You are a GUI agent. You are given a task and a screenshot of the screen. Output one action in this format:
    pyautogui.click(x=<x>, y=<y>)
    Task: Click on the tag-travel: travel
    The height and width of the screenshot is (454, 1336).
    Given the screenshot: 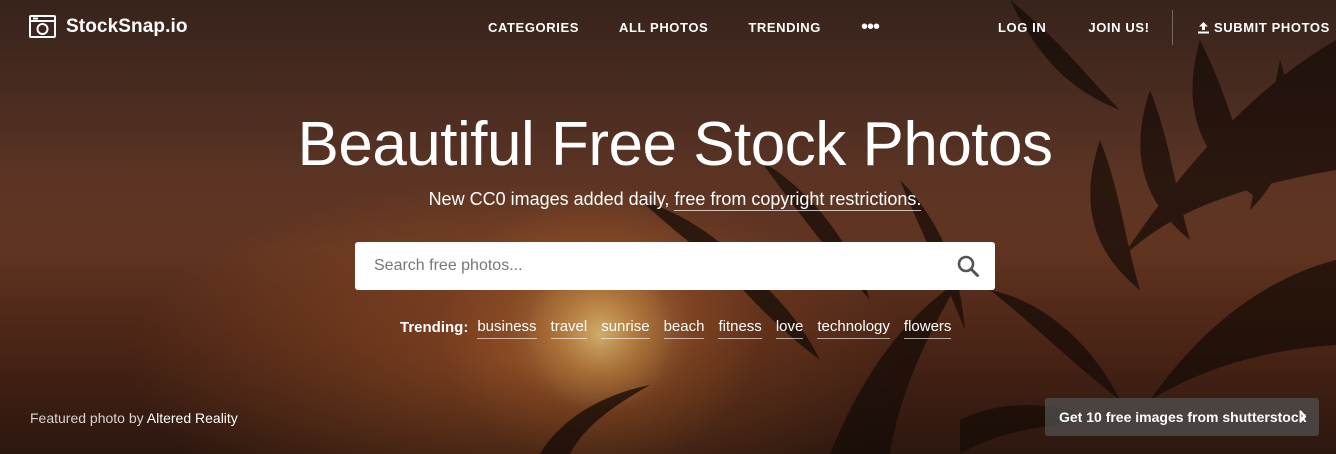 What is the action you would take?
    pyautogui.click(x=569, y=328)
    